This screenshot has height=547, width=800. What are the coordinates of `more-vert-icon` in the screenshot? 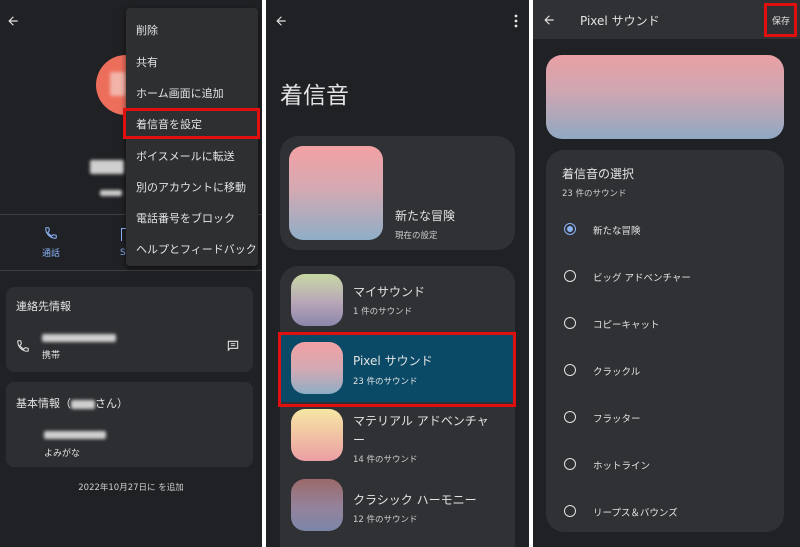 It's located at (516, 21).